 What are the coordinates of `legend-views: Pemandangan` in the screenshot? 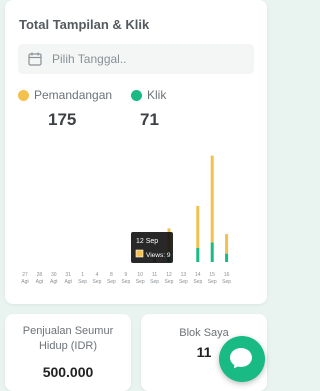 It's located at (65, 95).